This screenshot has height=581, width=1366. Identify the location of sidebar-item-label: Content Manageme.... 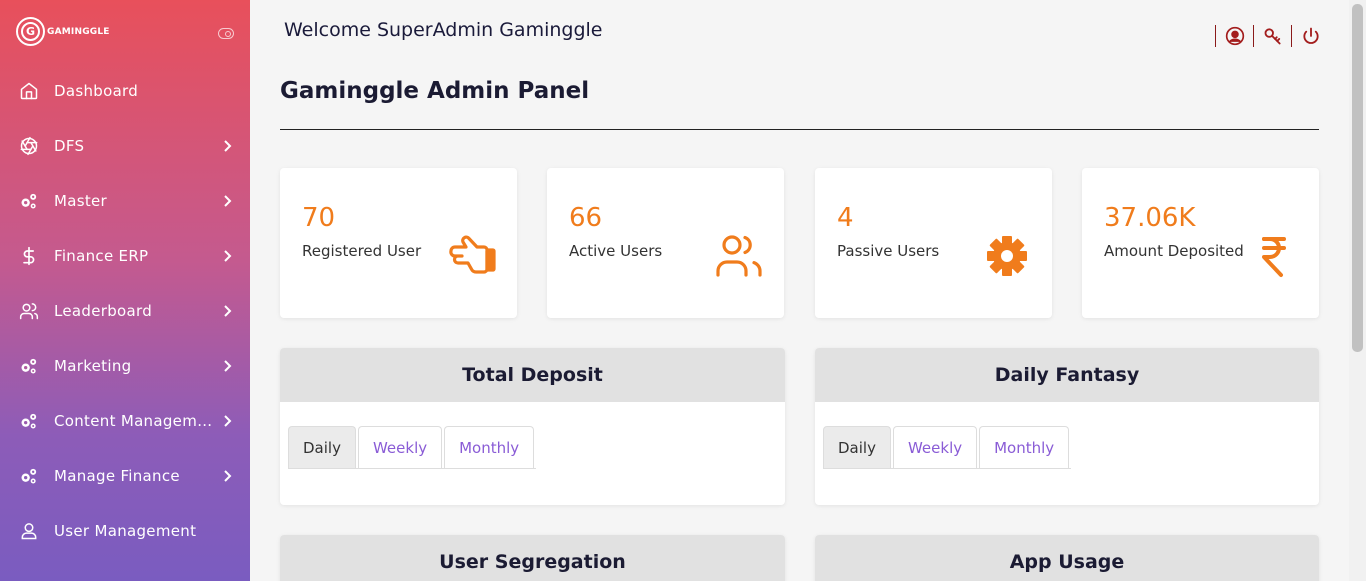
(136, 420).